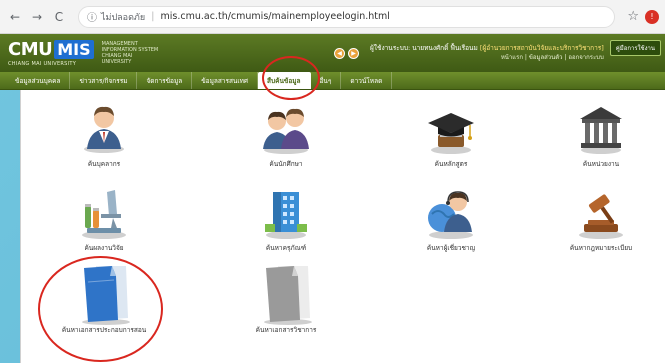 Image resolution: width=665 pixels, height=363 pixels. I want to click on building-columns-icon, so click(601, 128).